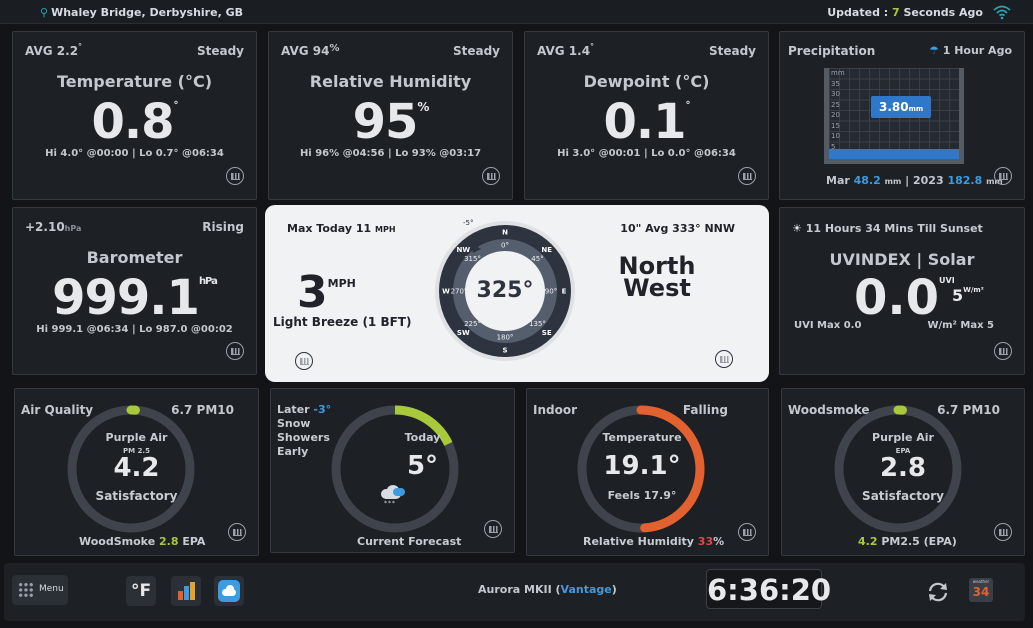  Describe the element at coordinates (409, 541) in the screenshot. I see `forecast-footer: Current Forecast` at that location.